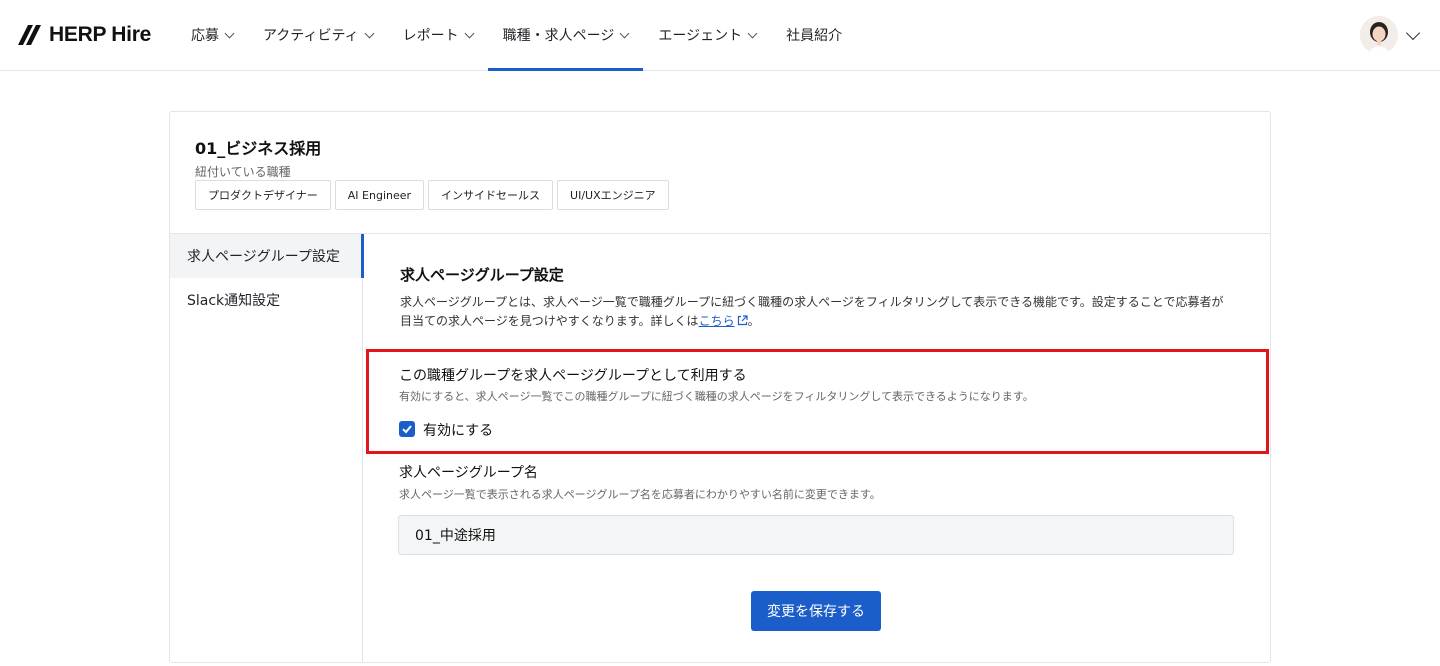  What do you see at coordinates (267, 256) in the screenshot?
I see `sidebar-item-job-page-group: 求人ページグループ設定` at bounding box center [267, 256].